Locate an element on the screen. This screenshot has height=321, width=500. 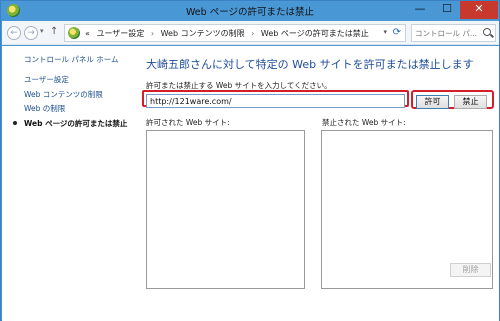
breadcrumb-overflow: « is located at coordinates (87, 33).